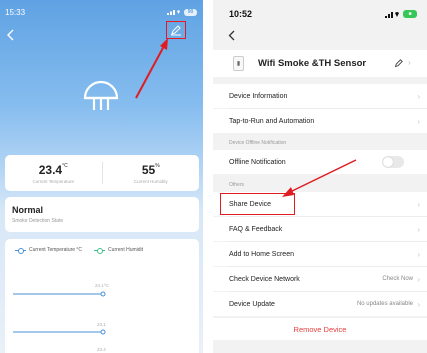  I want to click on humidity-unit: %, so click(157, 165).